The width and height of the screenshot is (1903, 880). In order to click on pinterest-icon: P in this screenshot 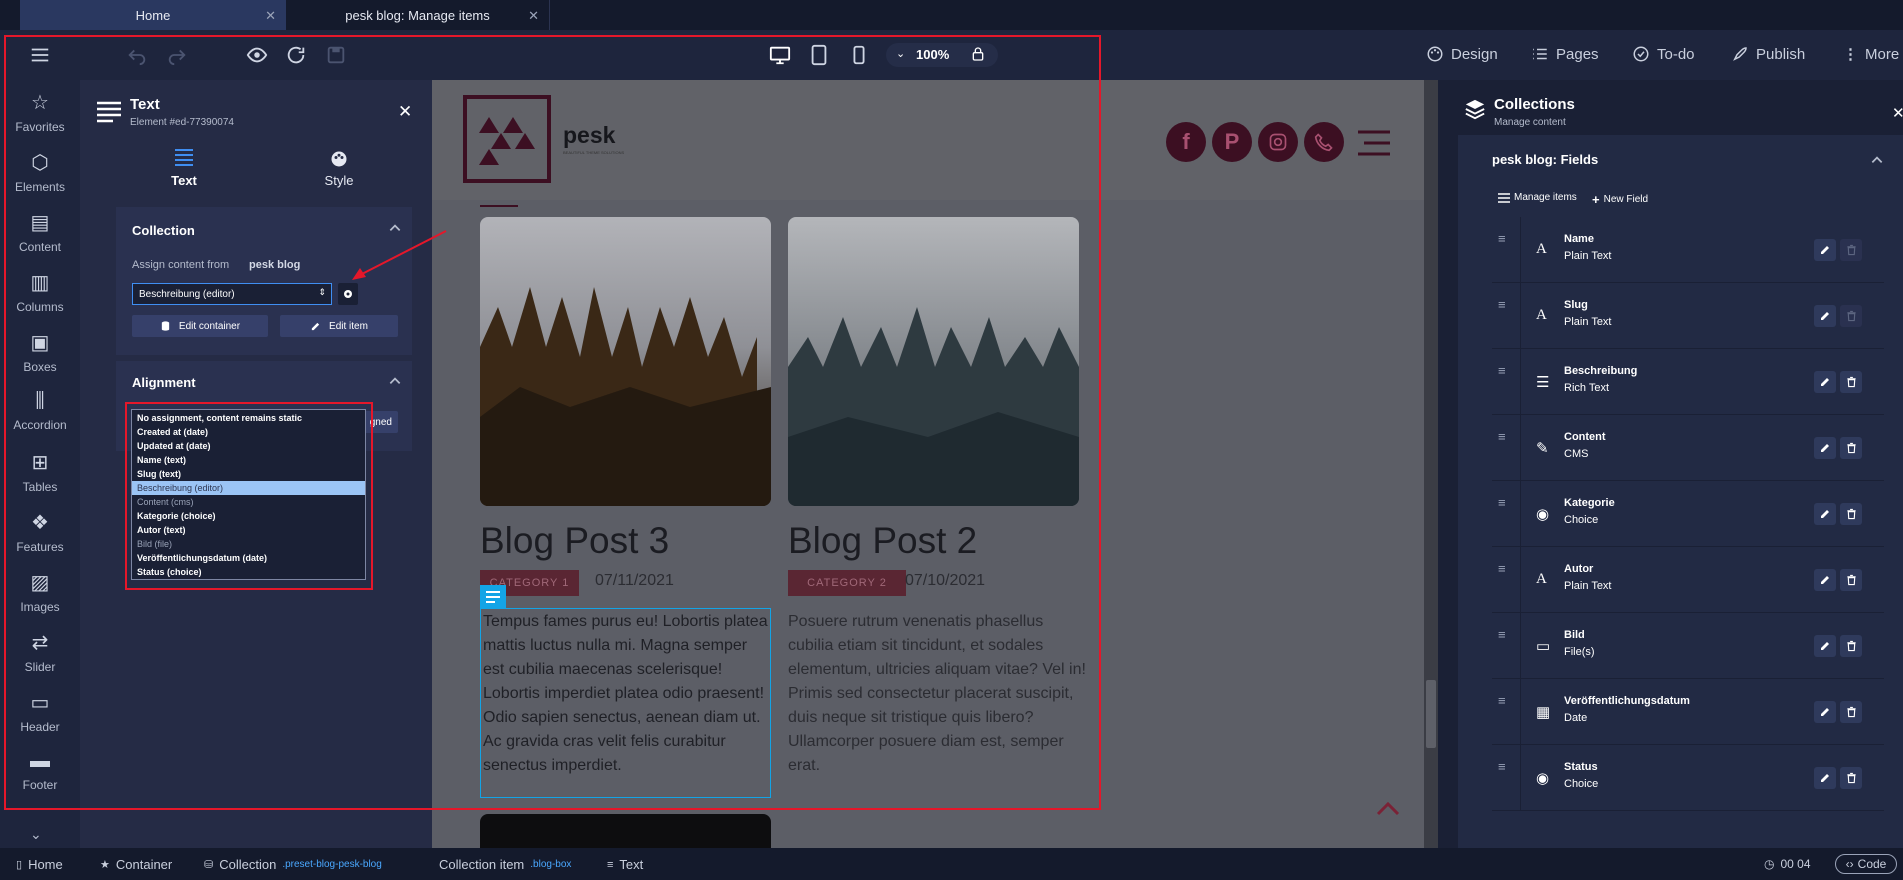, I will do `click(1232, 142)`.